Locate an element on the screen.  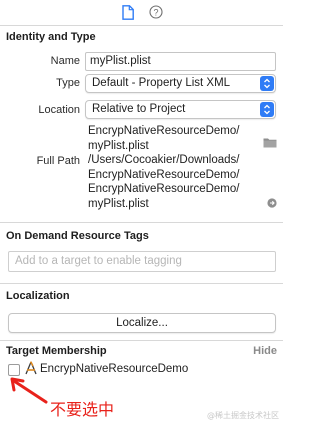
tags-input: Add to a target to enable tagging is located at coordinates (142, 261).